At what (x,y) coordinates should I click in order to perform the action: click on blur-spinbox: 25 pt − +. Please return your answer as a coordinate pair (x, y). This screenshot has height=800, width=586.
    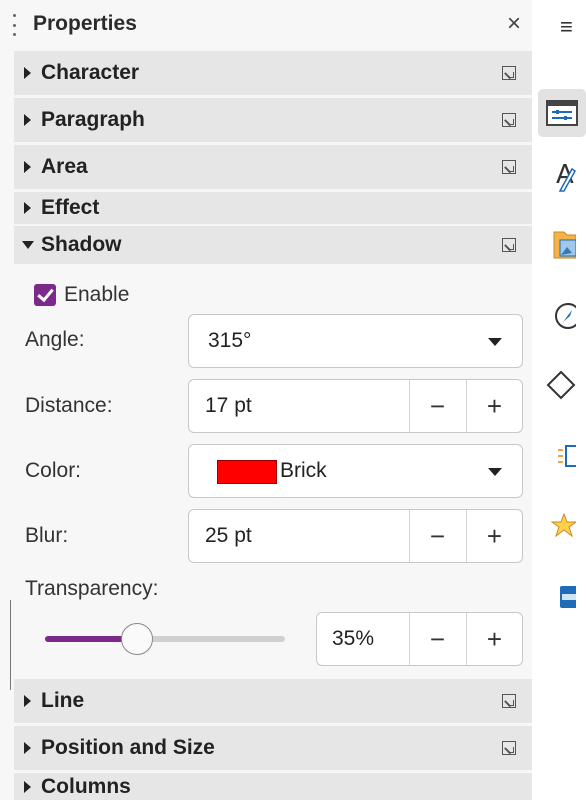
    Looking at the image, I should click on (355, 536).